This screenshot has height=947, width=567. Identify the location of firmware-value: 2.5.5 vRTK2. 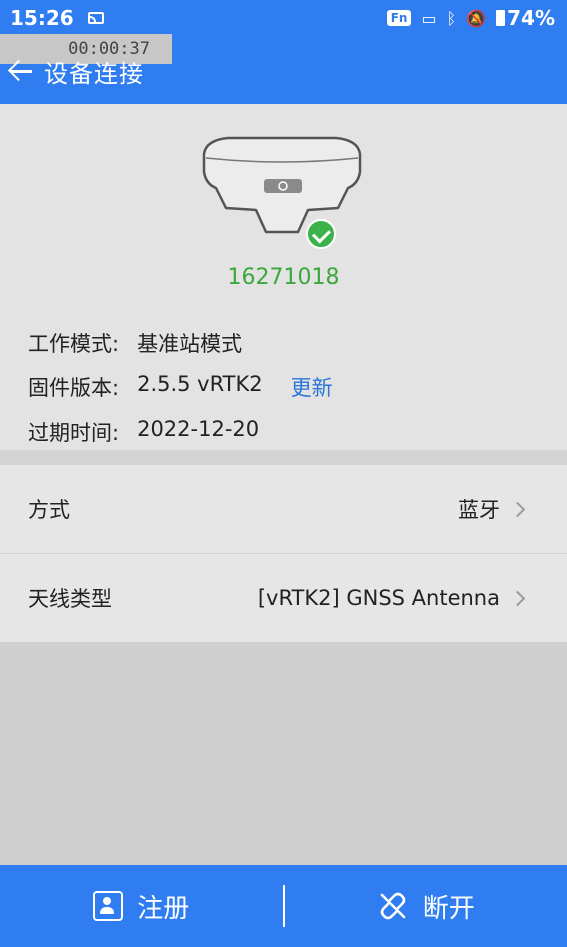
(200, 384).